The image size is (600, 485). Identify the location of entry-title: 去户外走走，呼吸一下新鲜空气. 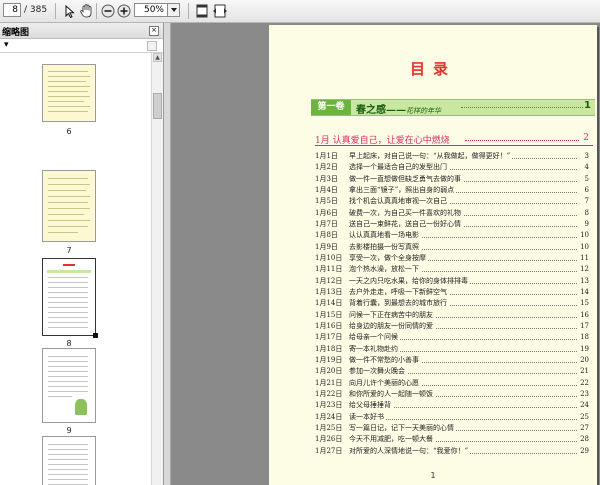
(399, 292).